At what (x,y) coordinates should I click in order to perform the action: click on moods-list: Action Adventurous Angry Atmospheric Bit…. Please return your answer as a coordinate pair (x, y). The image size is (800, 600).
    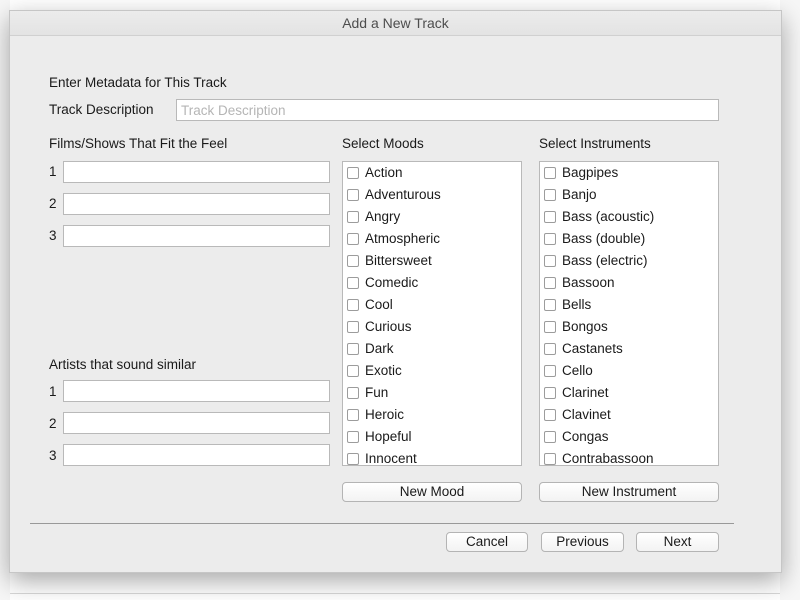
    Looking at the image, I should click on (432, 313).